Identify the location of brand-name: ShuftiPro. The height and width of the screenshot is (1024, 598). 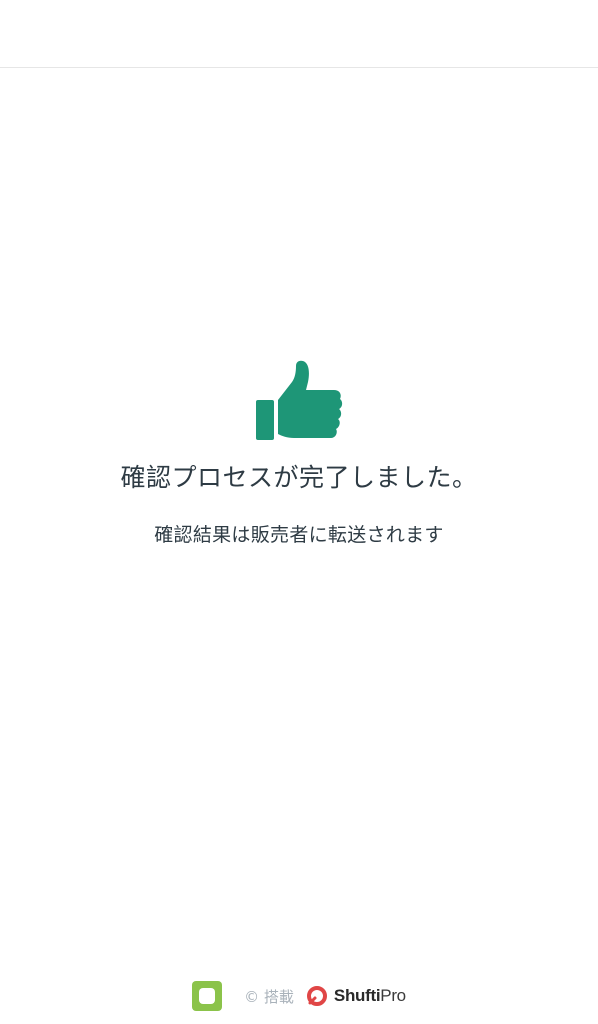
(370, 996).